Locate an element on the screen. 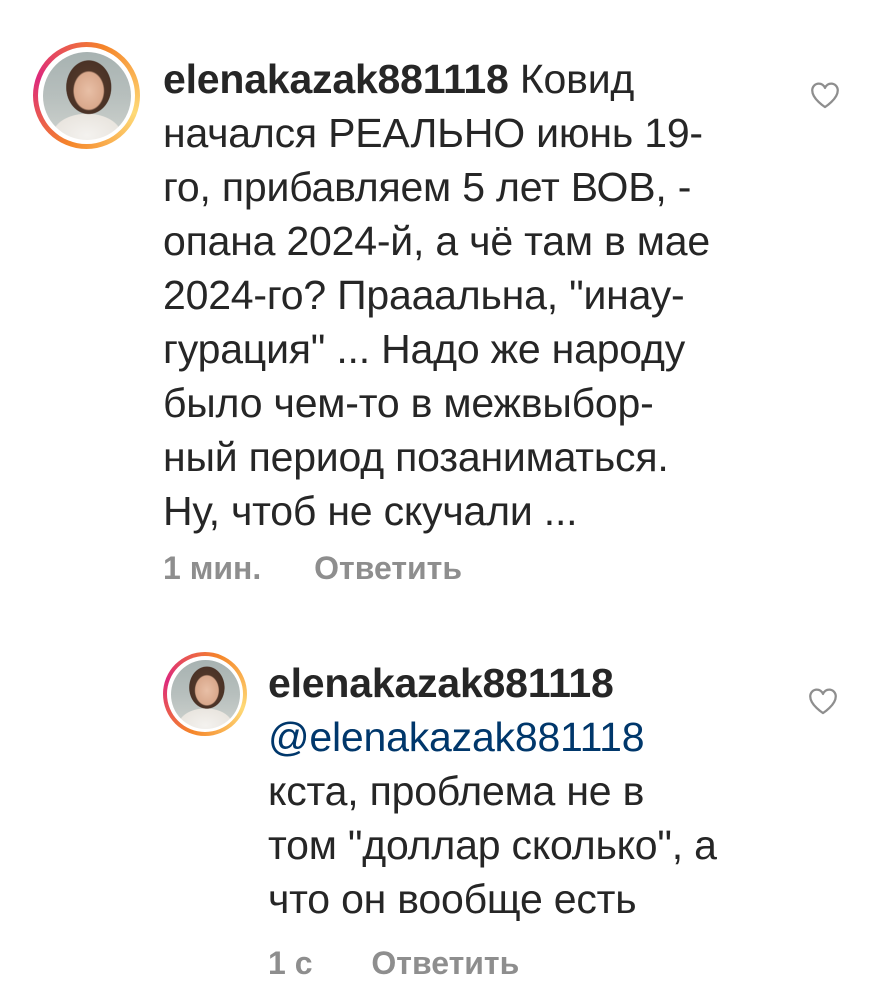 The height and width of the screenshot is (1000, 894). comment-text-line: опана 2024-й, а чё там в мае is located at coordinates (436, 241).